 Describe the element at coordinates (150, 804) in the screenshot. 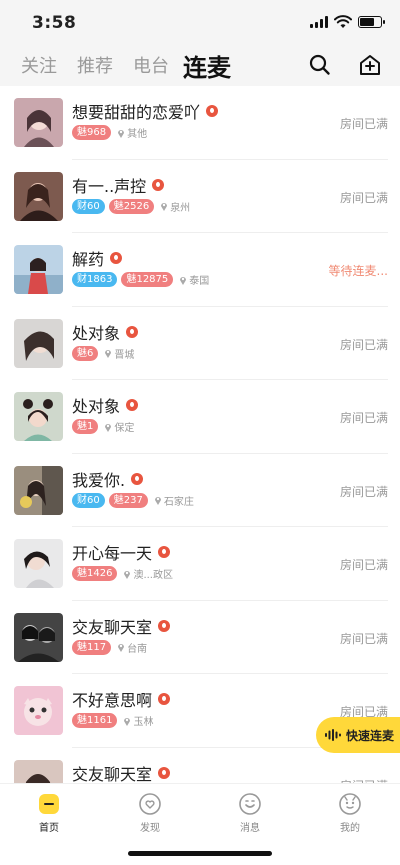

I see `discover-icon` at that location.